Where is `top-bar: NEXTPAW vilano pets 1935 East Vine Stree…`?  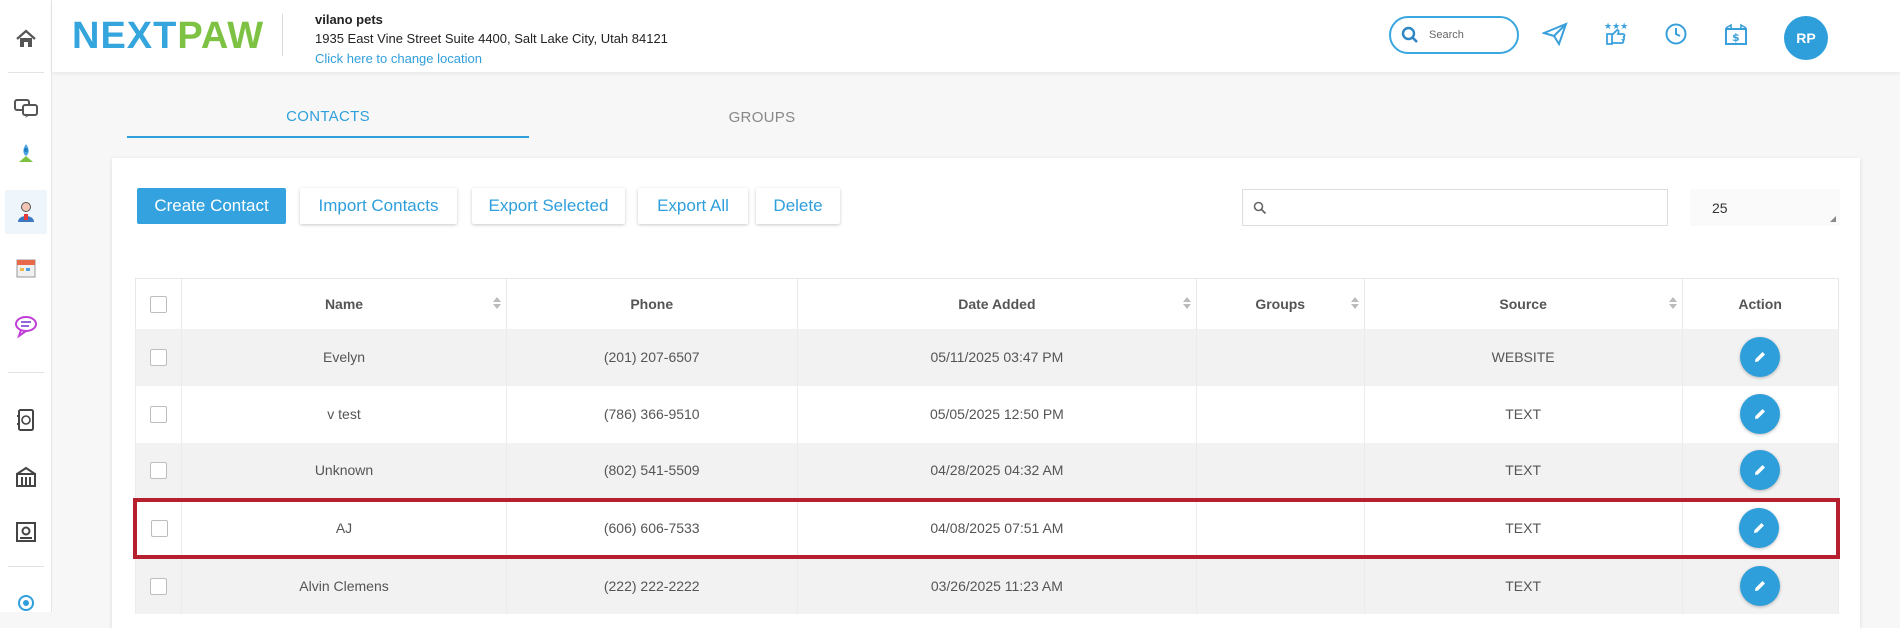
top-bar: NEXTPAW vilano pets 1935 East Vine Stree… is located at coordinates (976, 36).